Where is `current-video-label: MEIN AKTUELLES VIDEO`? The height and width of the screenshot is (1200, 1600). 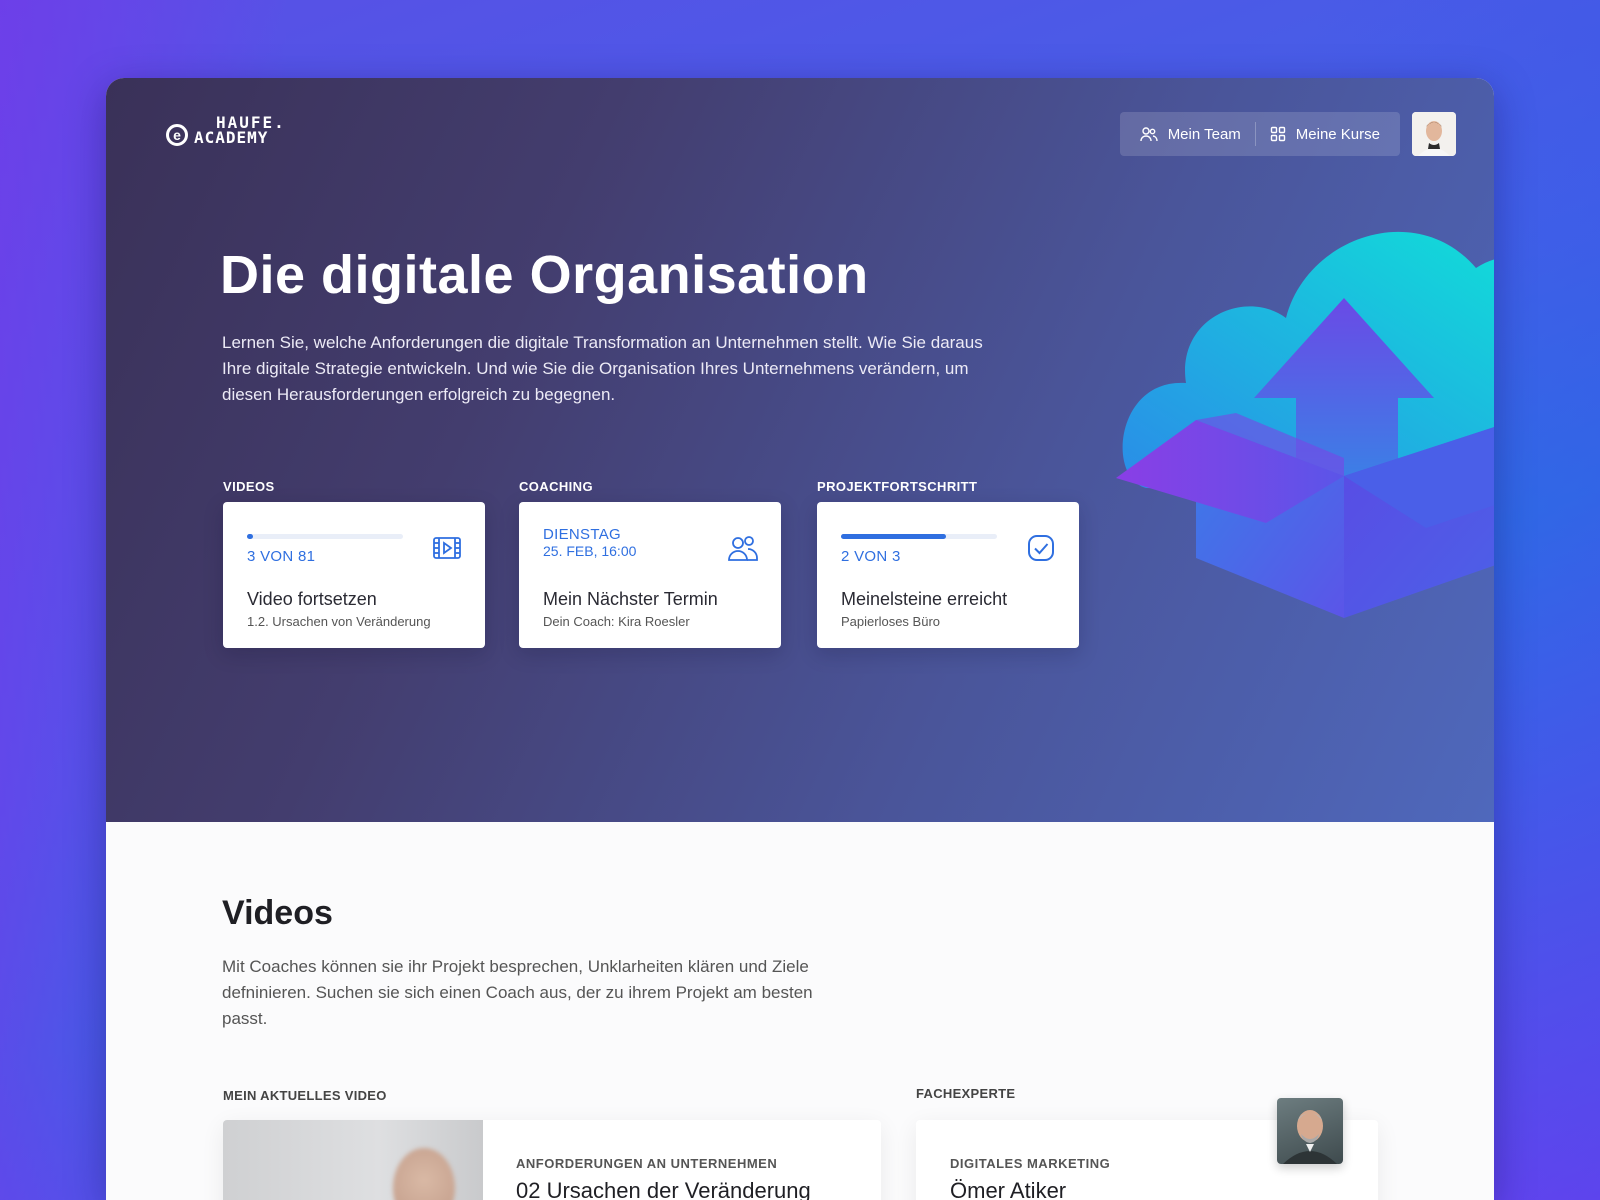 current-video-label: MEIN AKTUELLES VIDEO is located at coordinates (305, 1095).